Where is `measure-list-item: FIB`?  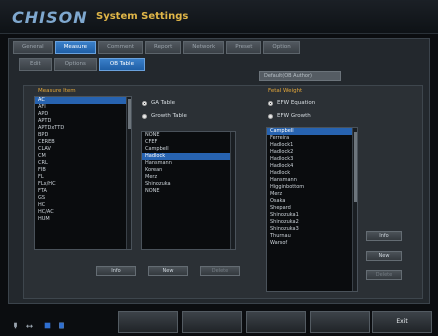
measure-list-item: FIB is located at coordinates (83, 170).